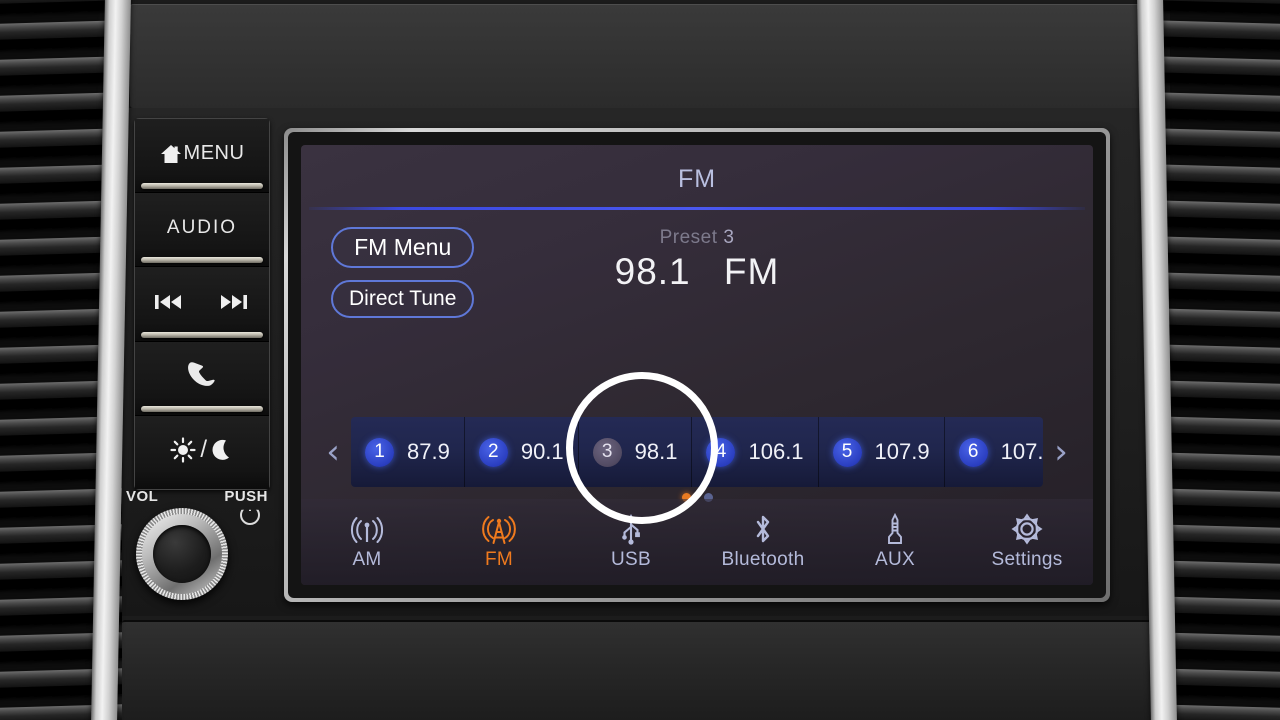 The image size is (1280, 720). What do you see at coordinates (652, 271) in the screenshot?
I see `frequency-value: 98.1` at bounding box center [652, 271].